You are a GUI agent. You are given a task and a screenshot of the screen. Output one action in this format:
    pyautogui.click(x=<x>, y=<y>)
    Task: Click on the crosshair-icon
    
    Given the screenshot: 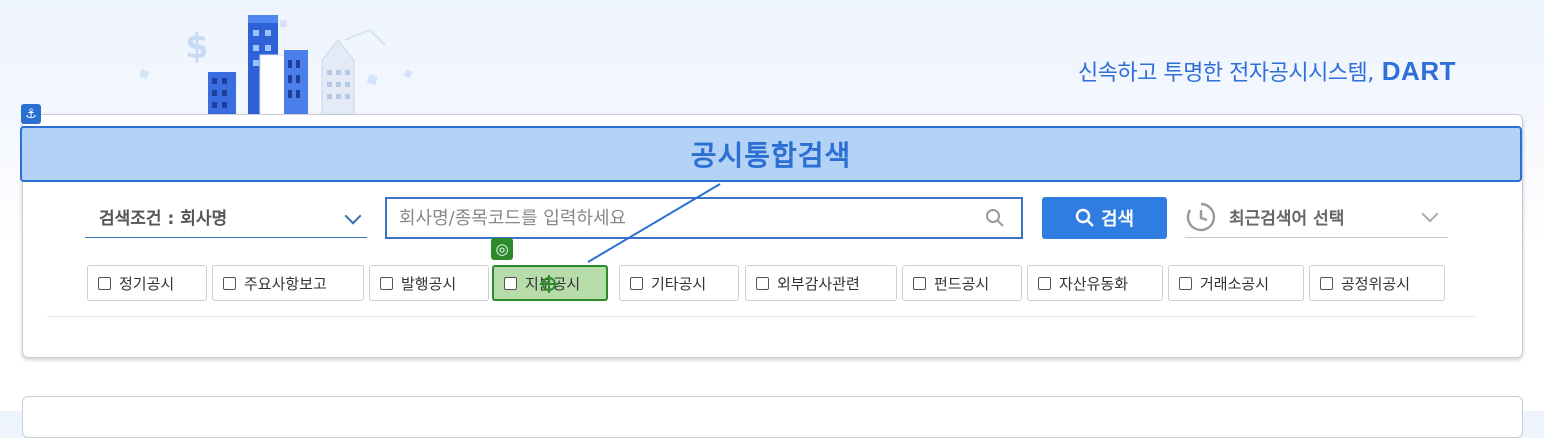 What is the action you would take?
    pyautogui.click(x=549, y=284)
    